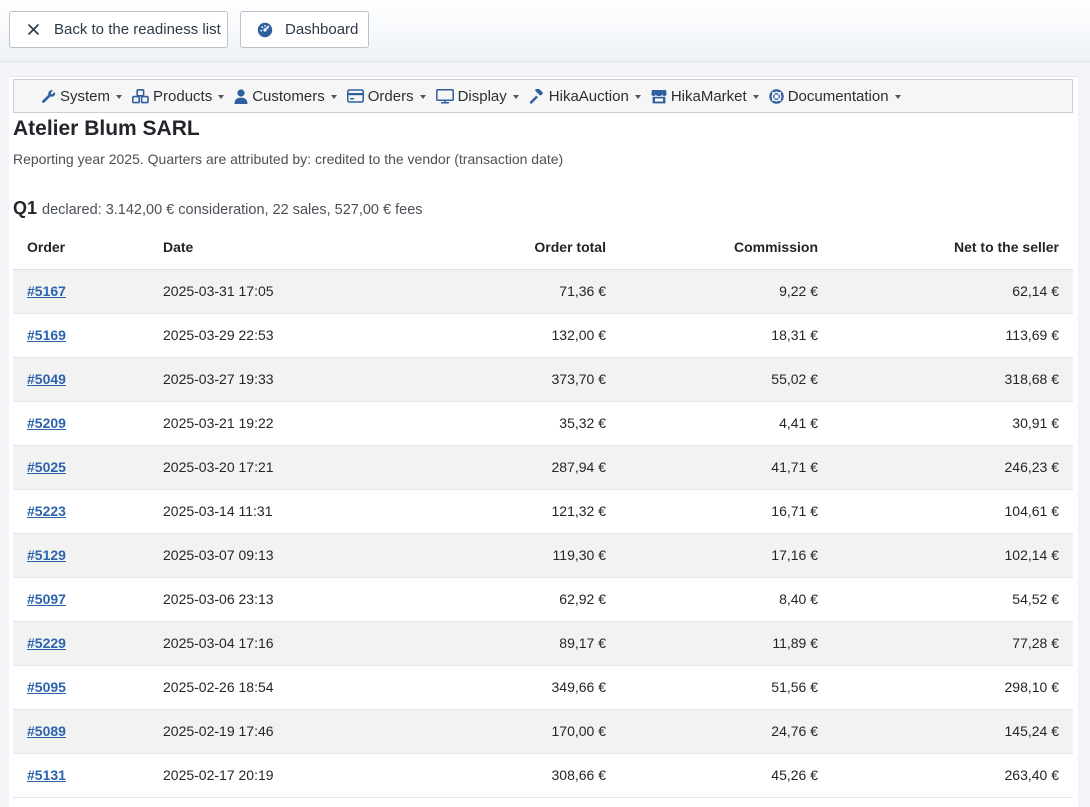 This screenshot has width=1090, height=807. I want to click on order-total: 132,00 €, so click(482, 335).